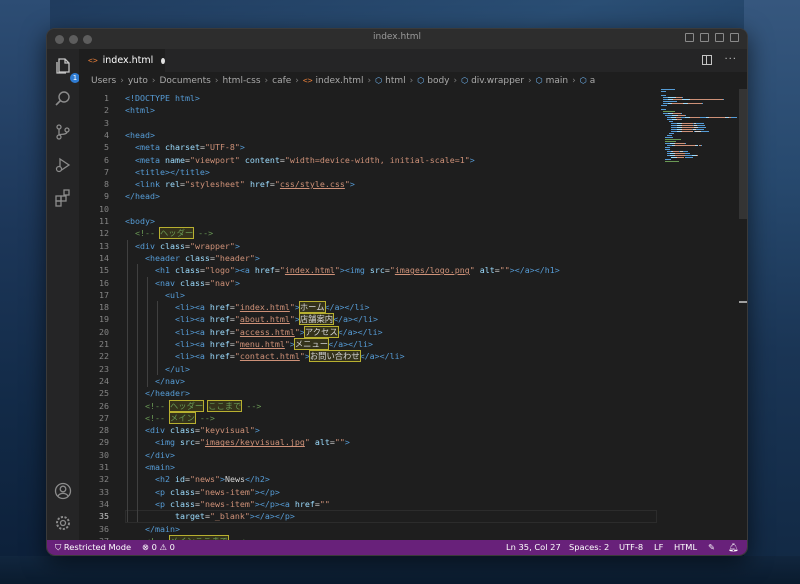 The height and width of the screenshot is (584, 800). What do you see at coordinates (93, 547) in the screenshot?
I see `restricted-mode-item: ⛉ Restricted Mode` at bounding box center [93, 547].